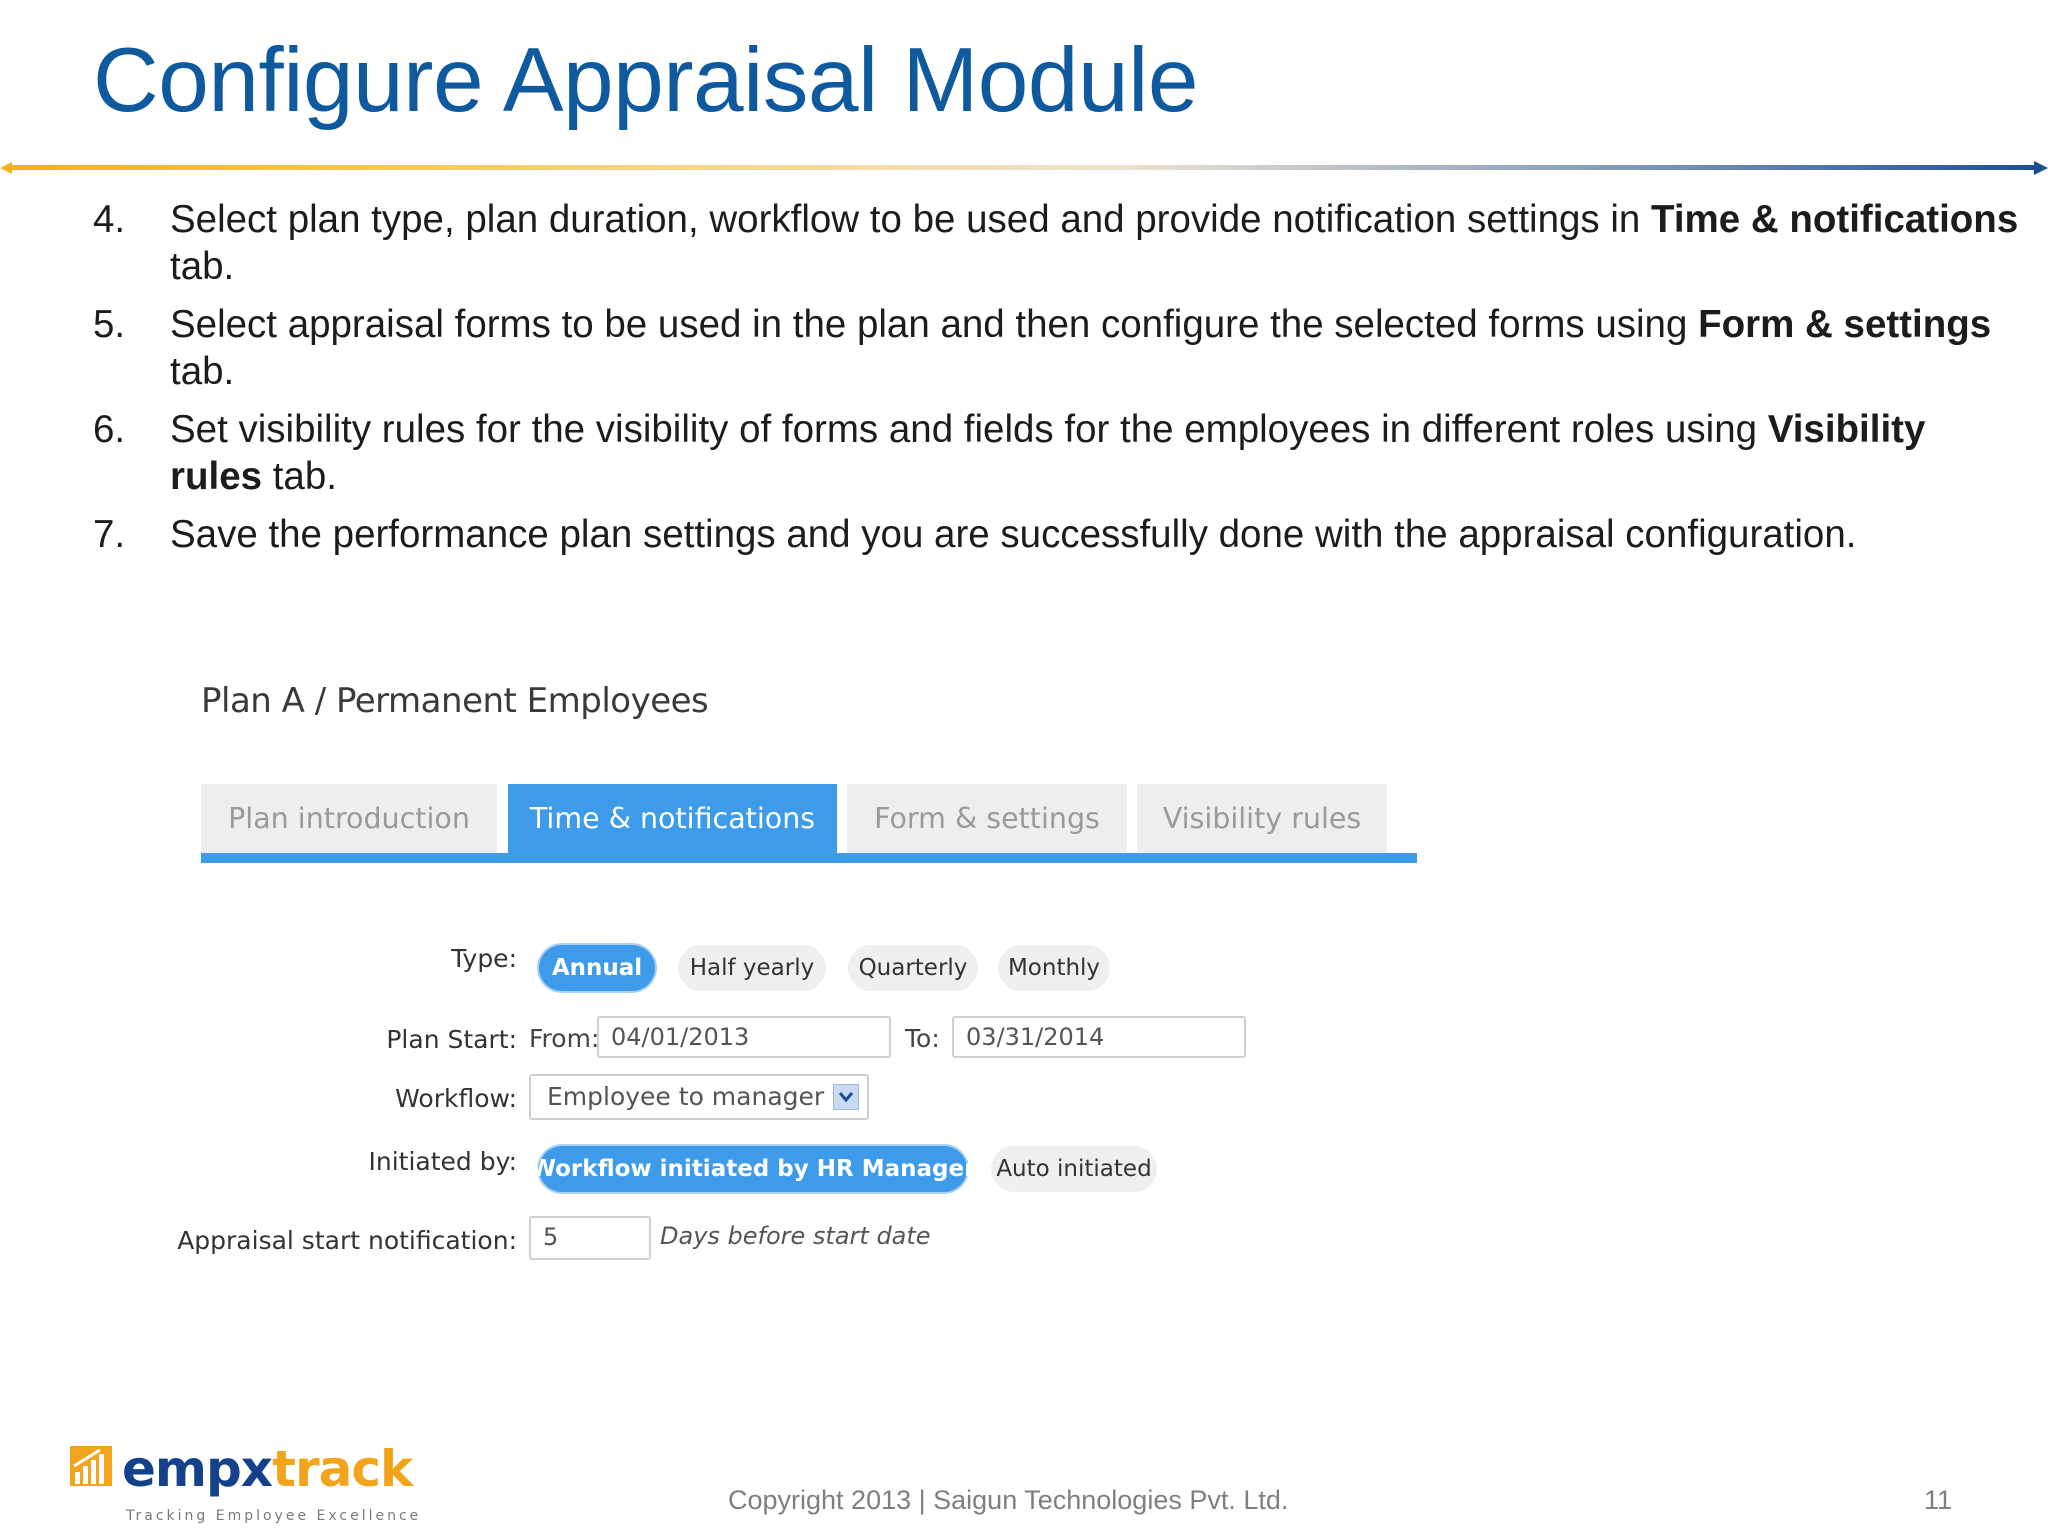  I want to click on initiated-option-auto: Auto initiated, so click(1074, 1169).